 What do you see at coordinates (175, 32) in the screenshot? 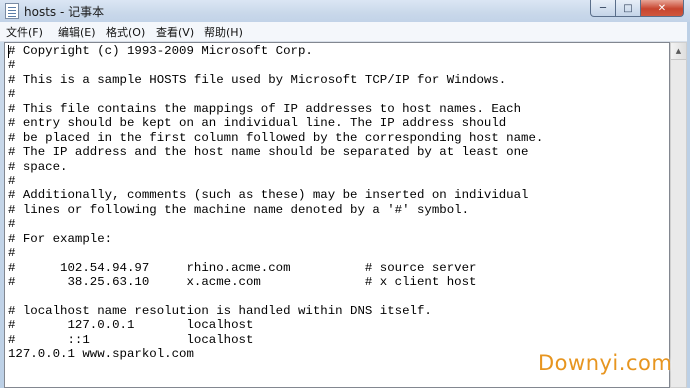
I see `menu-view: 查看(V)` at bounding box center [175, 32].